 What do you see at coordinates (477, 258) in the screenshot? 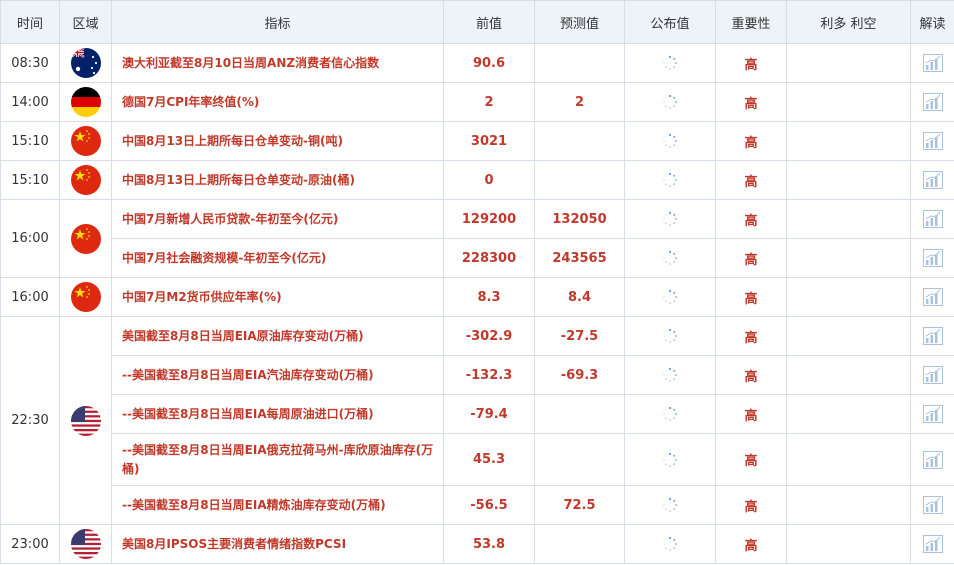
I see `table-row: 中国7月社会融资规模-年初至今(亿元) 228300 243565 高` at bounding box center [477, 258].